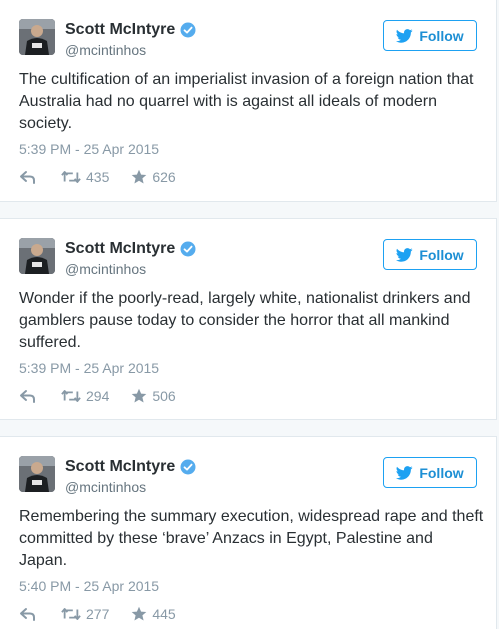 The image size is (499, 629). What do you see at coordinates (85, 396) in the screenshot?
I see `retweet-button: 294` at bounding box center [85, 396].